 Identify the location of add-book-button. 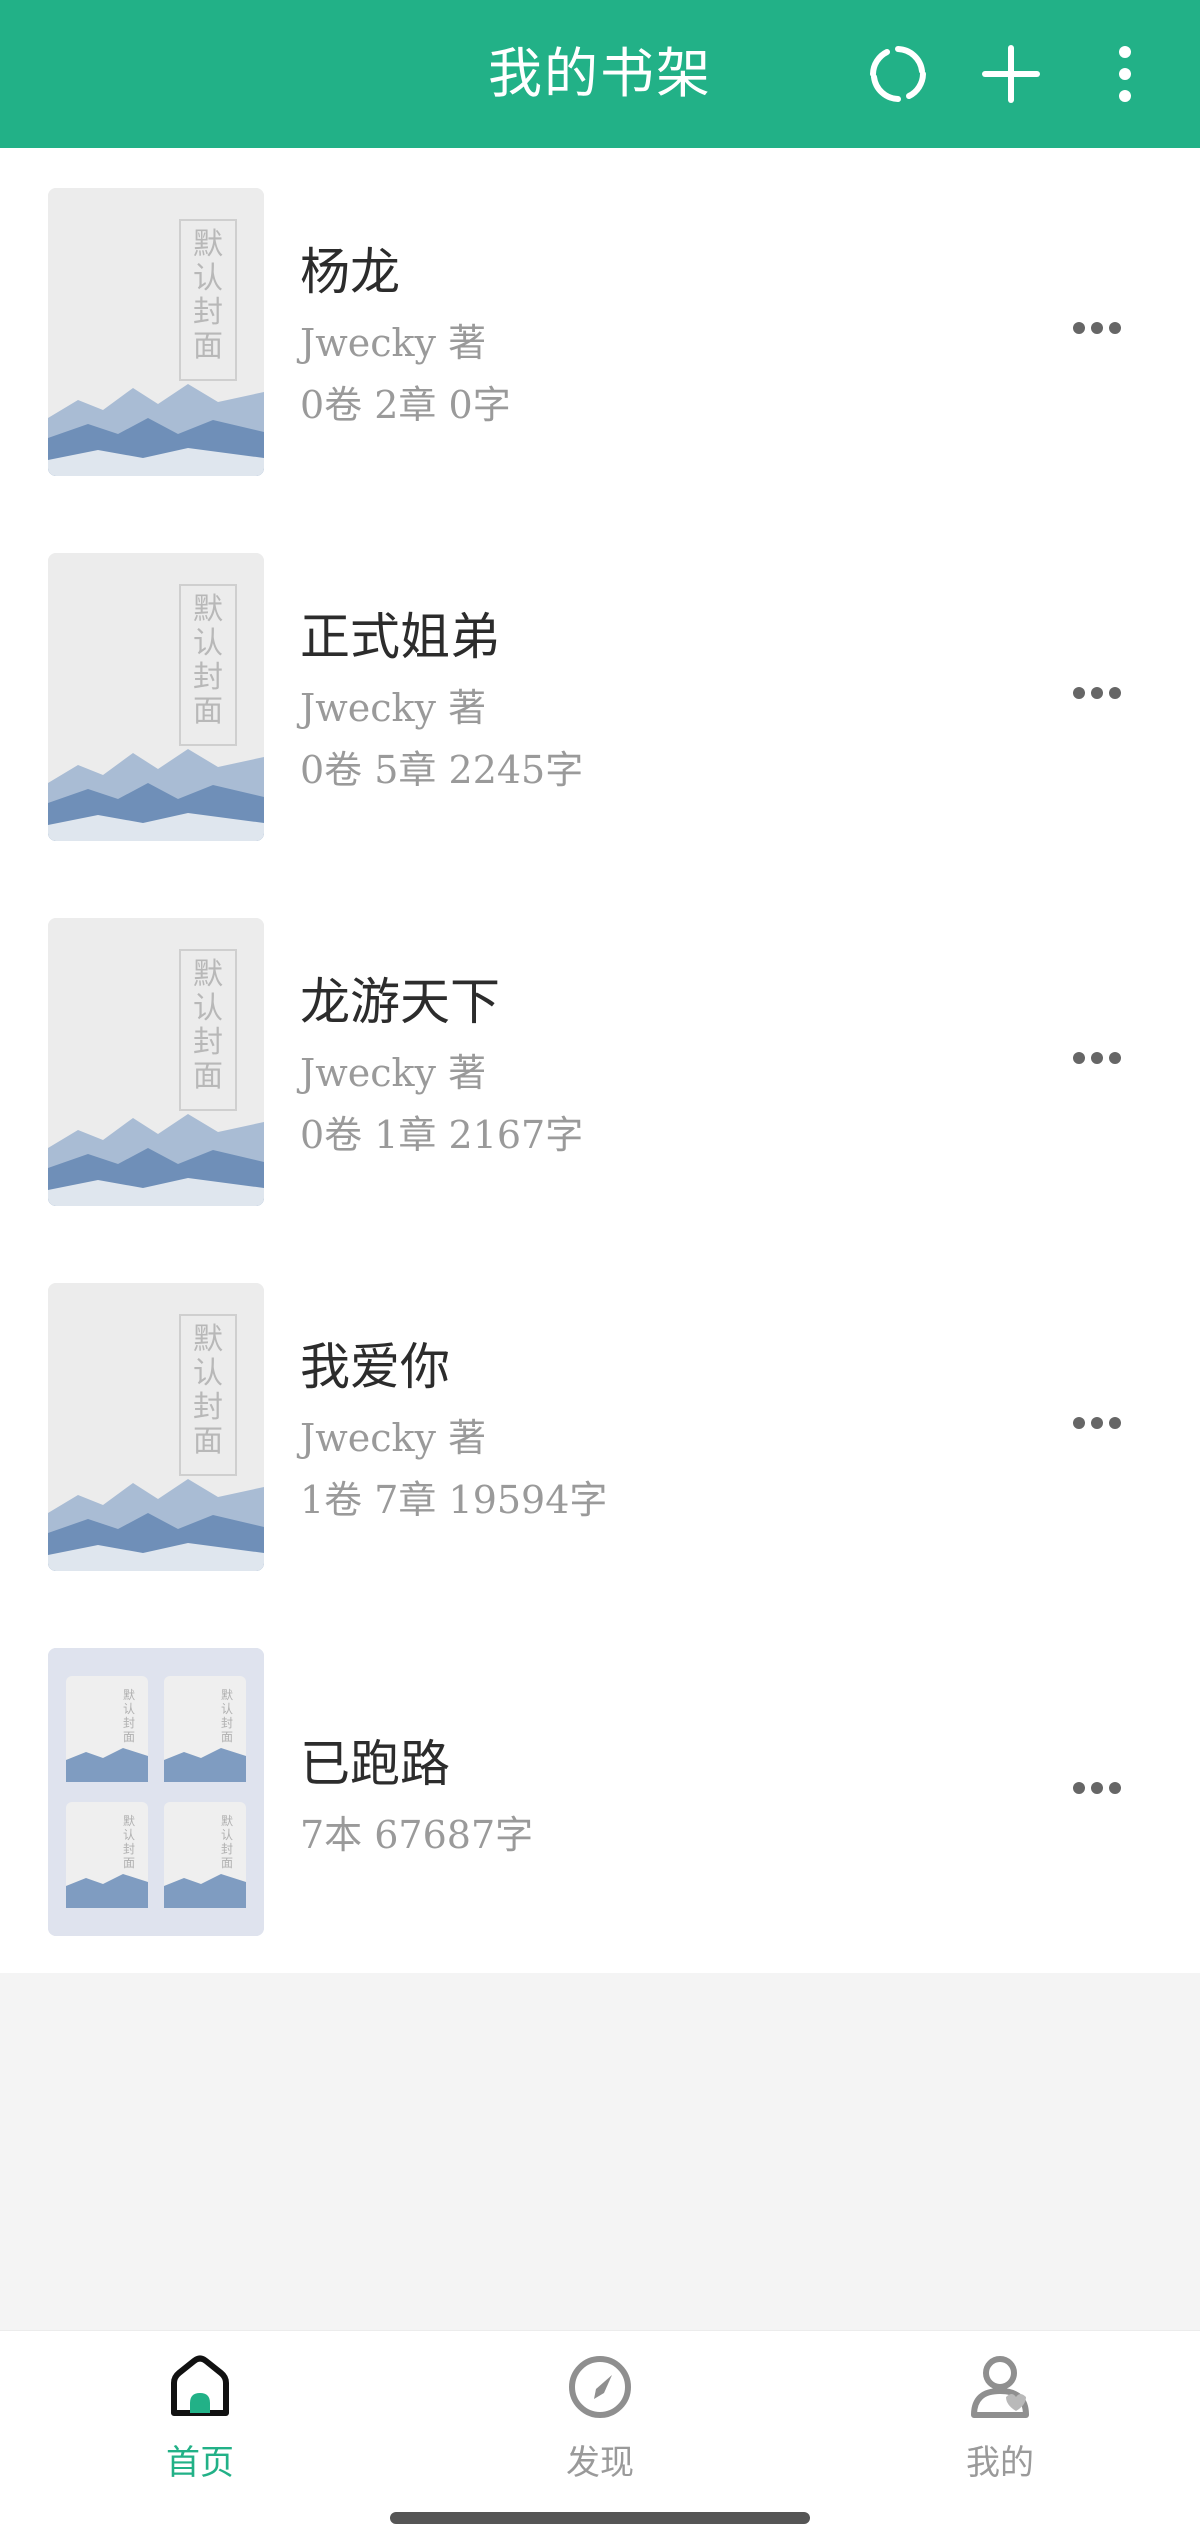
(1011, 74).